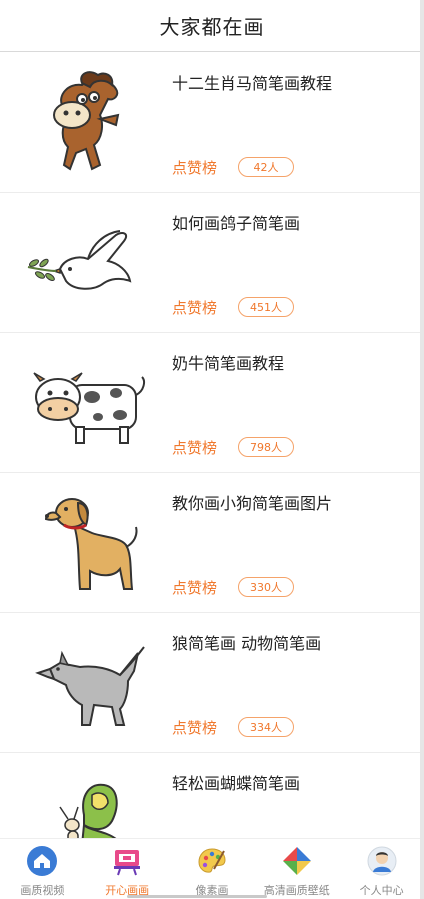 This screenshot has height=899, width=424. What do you see at coordinates (197, 896) in the screenshot?
I see `home-indicator` at bounding box center [197, 896].